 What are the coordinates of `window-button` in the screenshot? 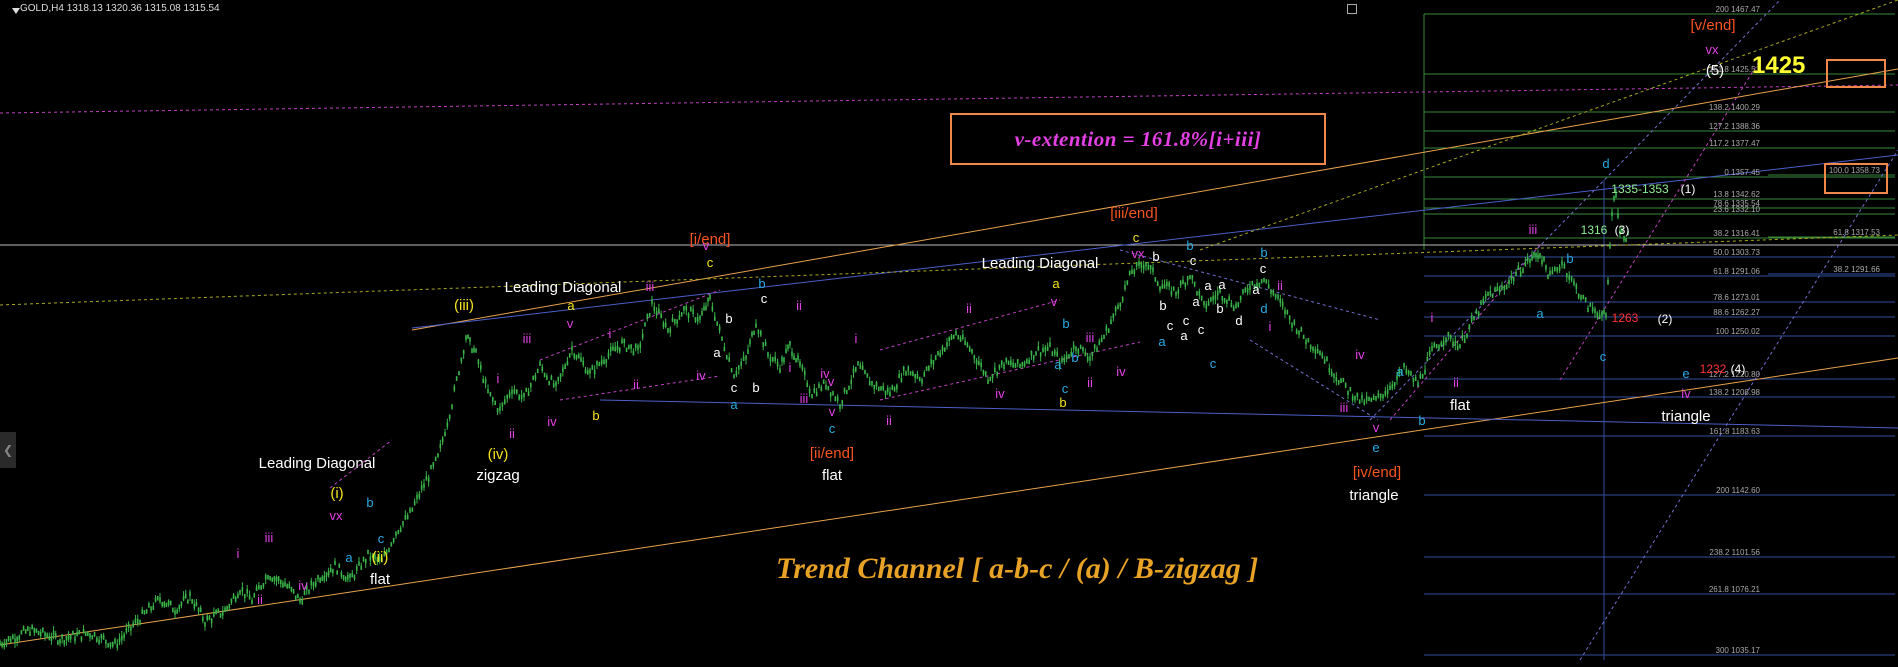 It's located at (1352, 9).